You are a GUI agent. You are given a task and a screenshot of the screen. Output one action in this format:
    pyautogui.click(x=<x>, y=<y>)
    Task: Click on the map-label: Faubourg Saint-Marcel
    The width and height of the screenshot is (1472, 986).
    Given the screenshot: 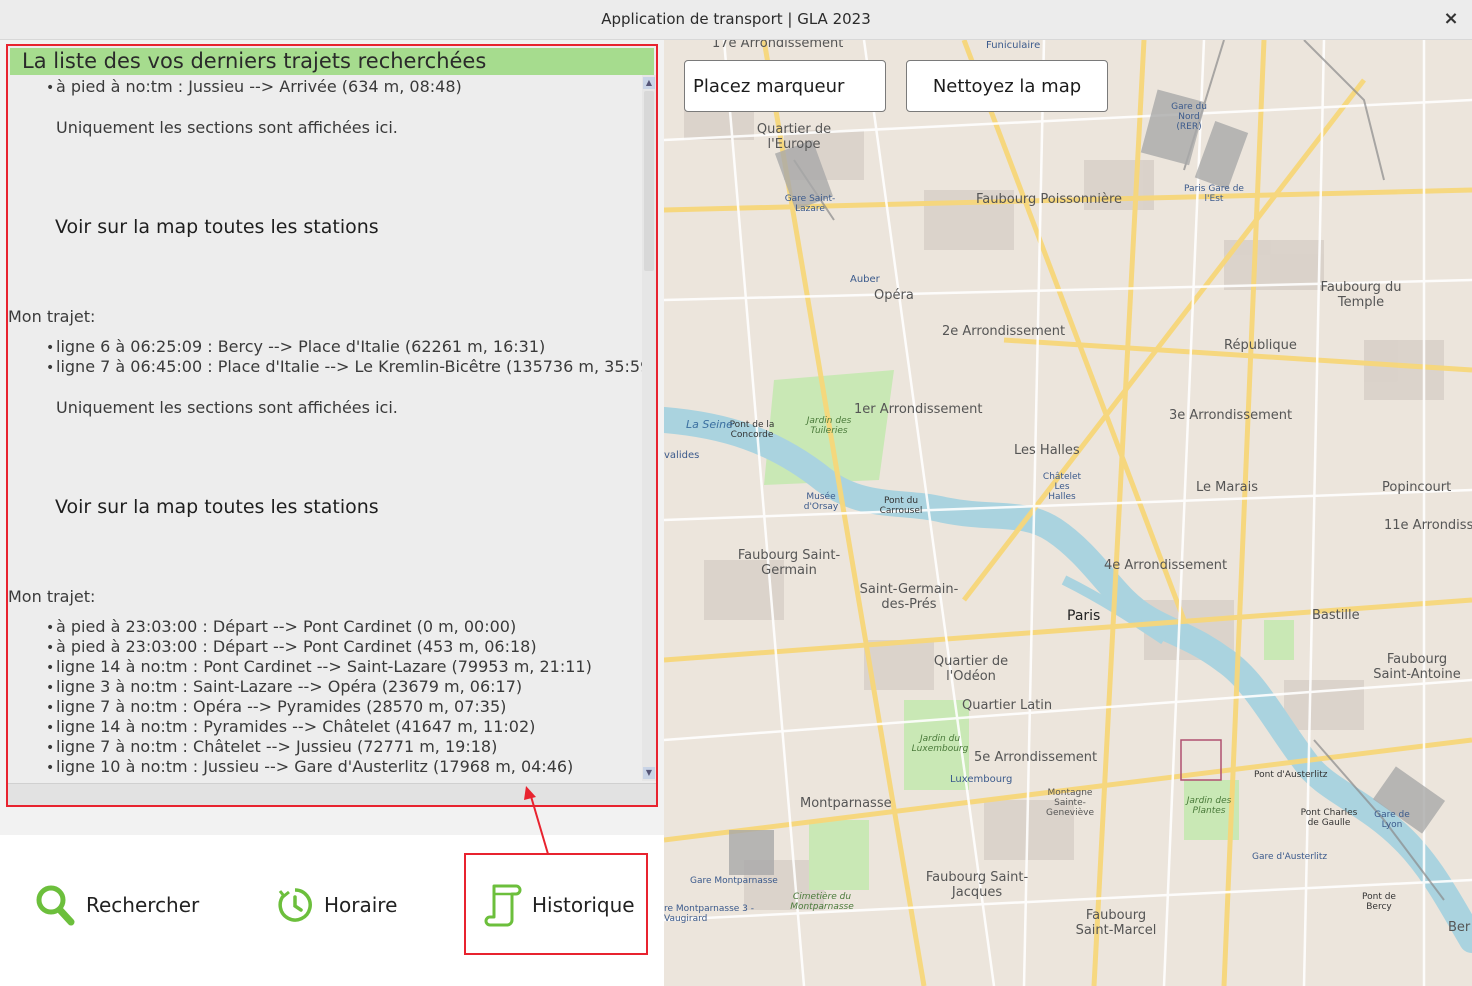 What is the action you would take?
    pyautogui.click(x=1116, y=923)
    